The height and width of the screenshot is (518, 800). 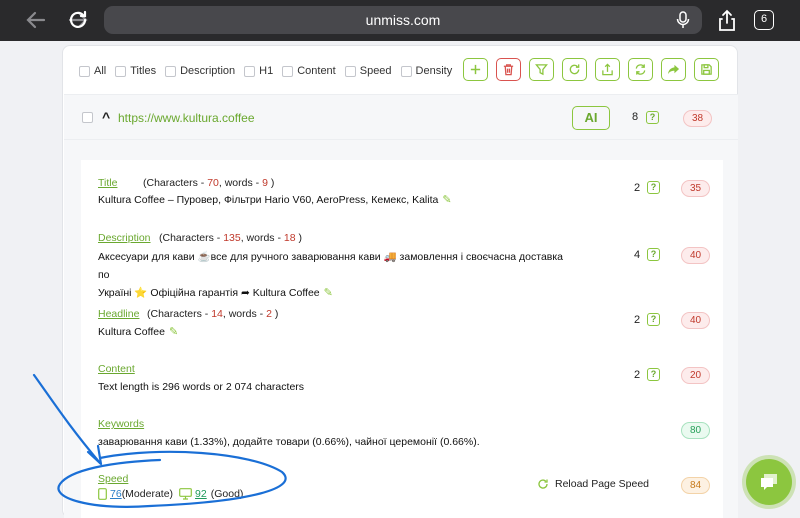 I want to click on description-heading-link: Description, so click(x=124, y=238).